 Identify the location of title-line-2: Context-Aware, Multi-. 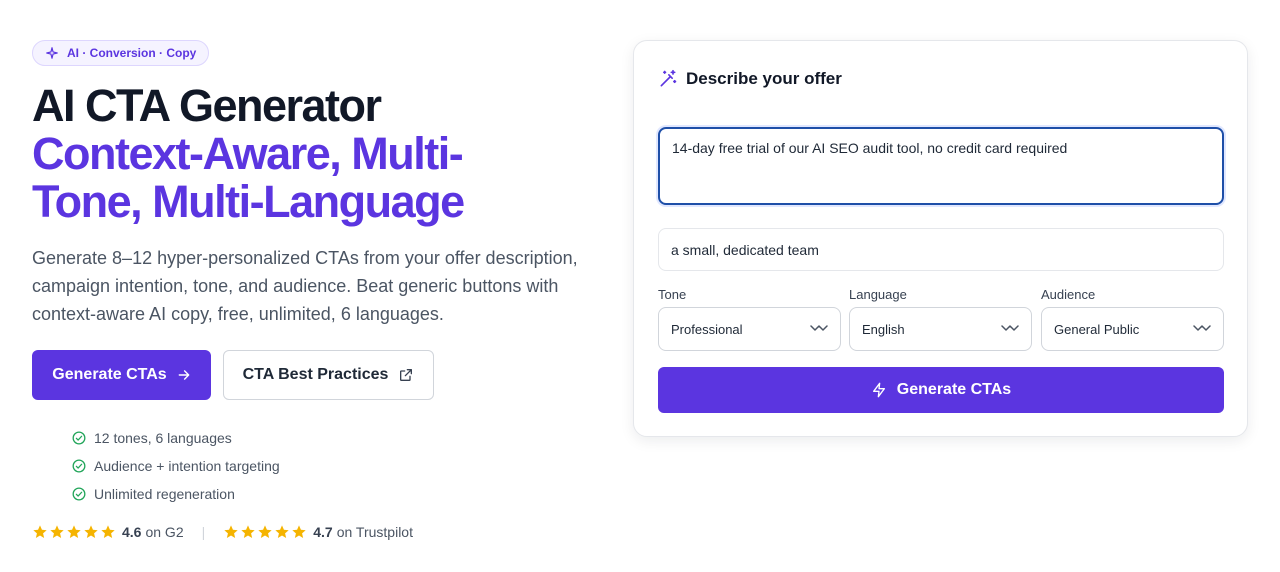
(248, 153).